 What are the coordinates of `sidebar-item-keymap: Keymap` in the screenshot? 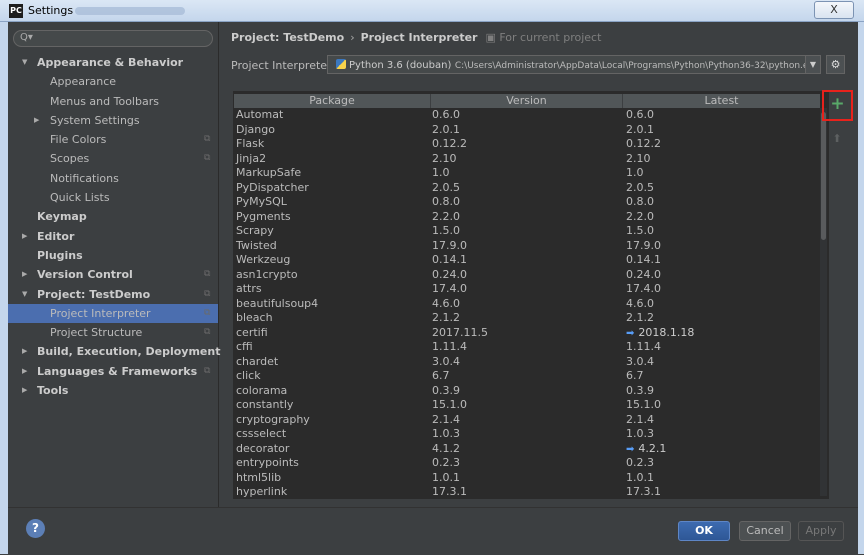 It's located at (113, 216).